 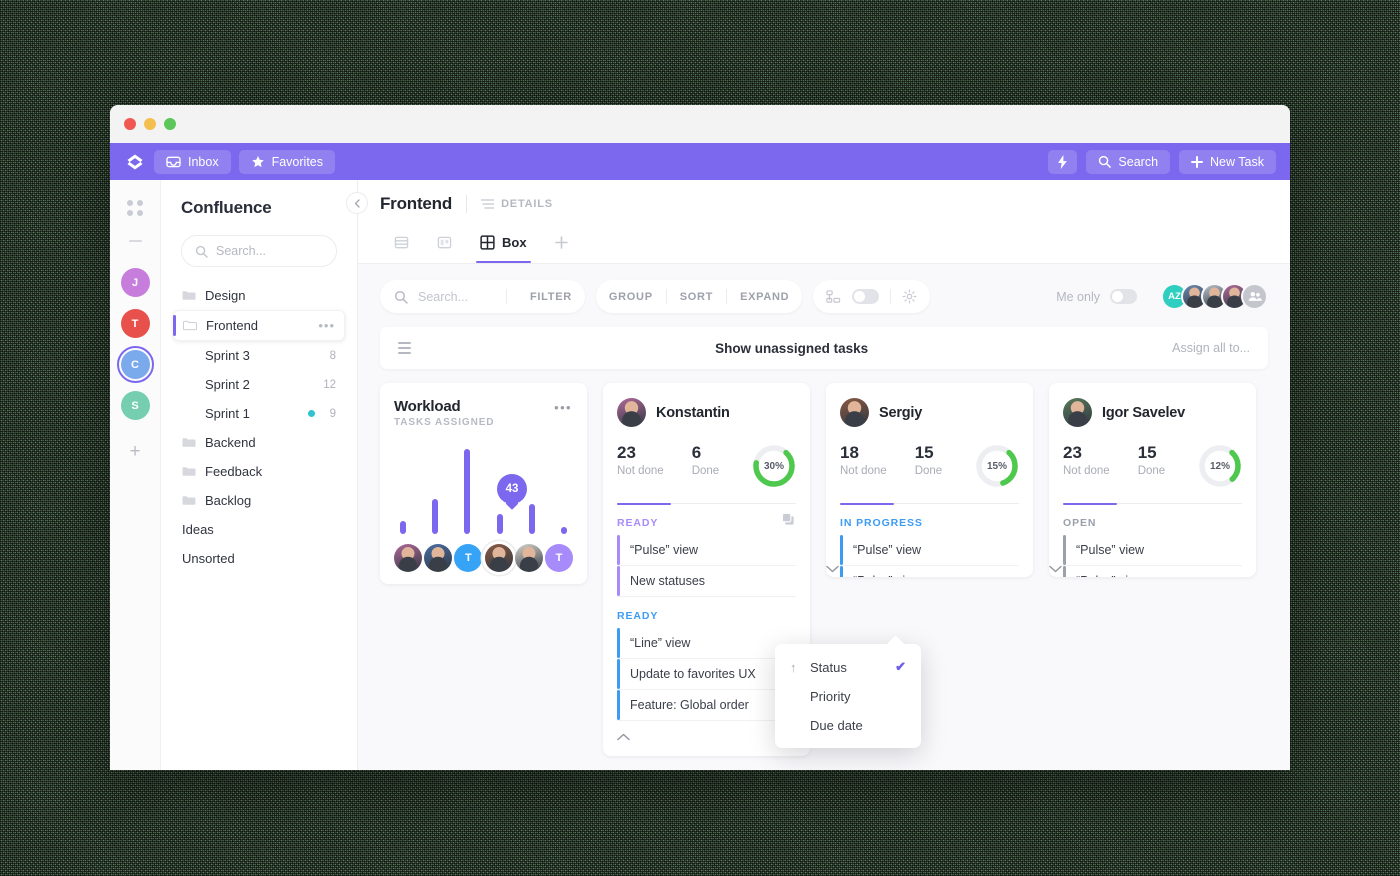 What do you see at coordinates (444, 422) in the screenshot?
I see `workload-subtitle: TASKS ASSIGNED` at bounding box center [444, 422].